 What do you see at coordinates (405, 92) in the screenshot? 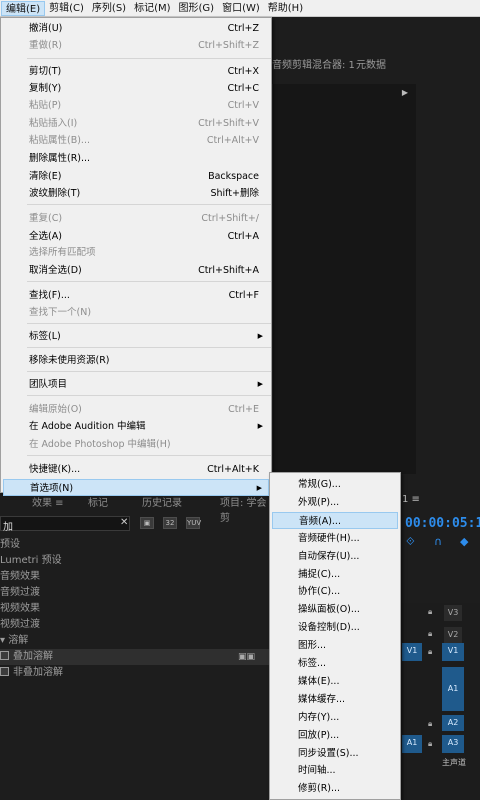
I see `play-arrow-icon: ▶` at bounding box center [405, 92].